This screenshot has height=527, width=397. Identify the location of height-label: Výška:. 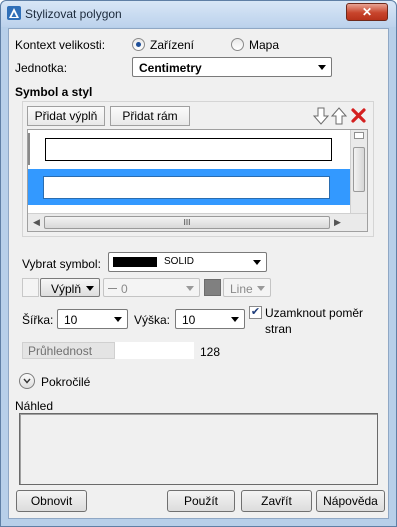
(152, 320).